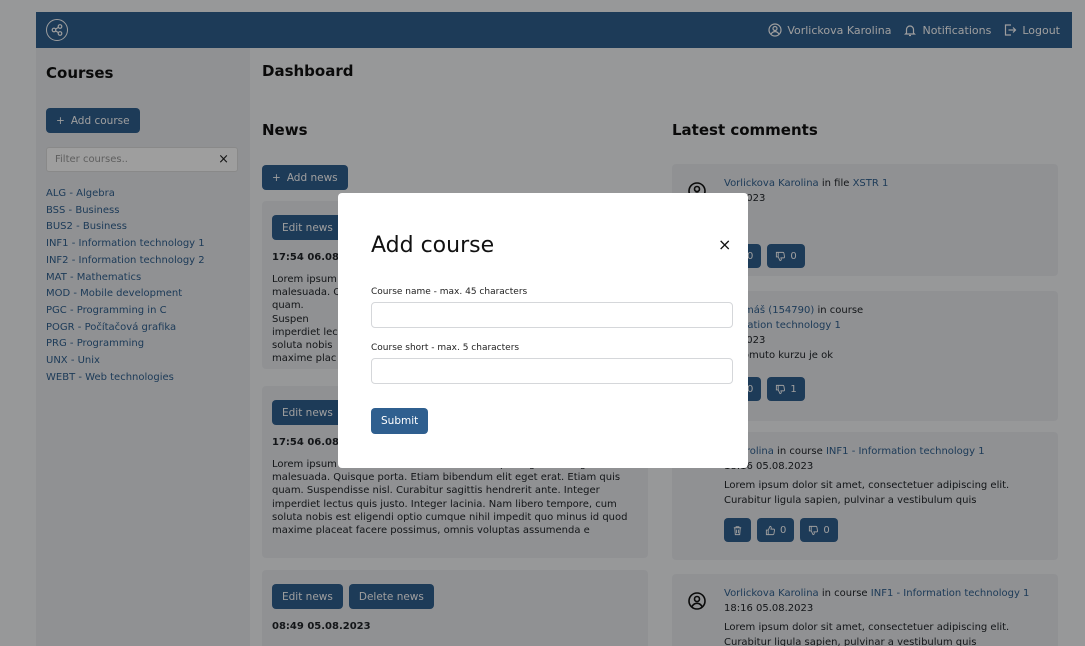 The height and width of the screenshot is (646, 1085). Describe the element at coordinates (552, 371) in the screenshot. I see `course-short-input` at that location.